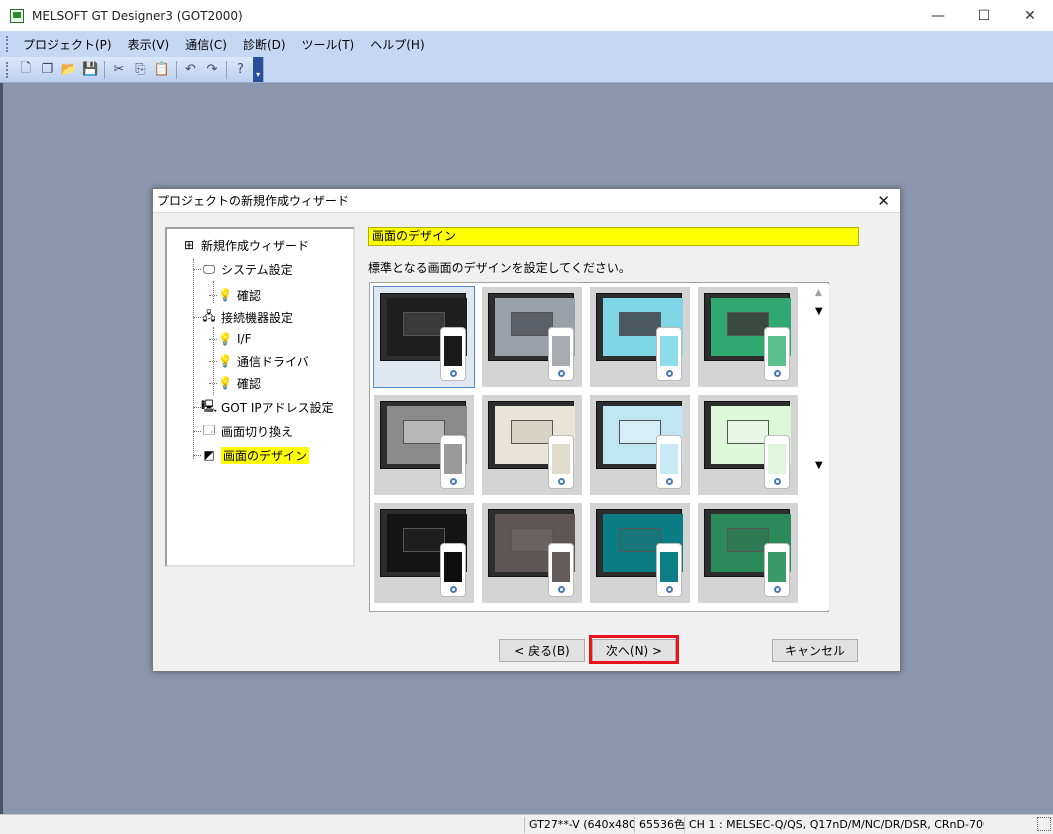  I want to click on tree-item-label: 接続機器設定, so click(257, 317).